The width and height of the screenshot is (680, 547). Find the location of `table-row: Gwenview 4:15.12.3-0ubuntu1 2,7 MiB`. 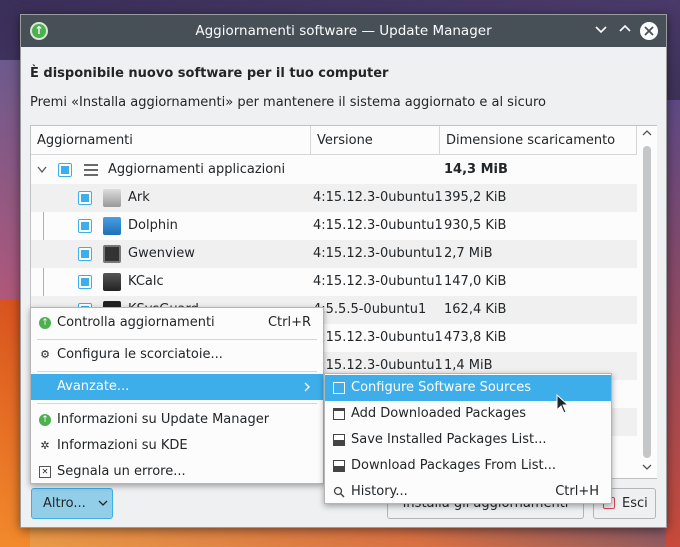

table-row: Gwenview 4:15.12.3-0ubuntu1 2,7 MiB is located at coordinates (334, 254).